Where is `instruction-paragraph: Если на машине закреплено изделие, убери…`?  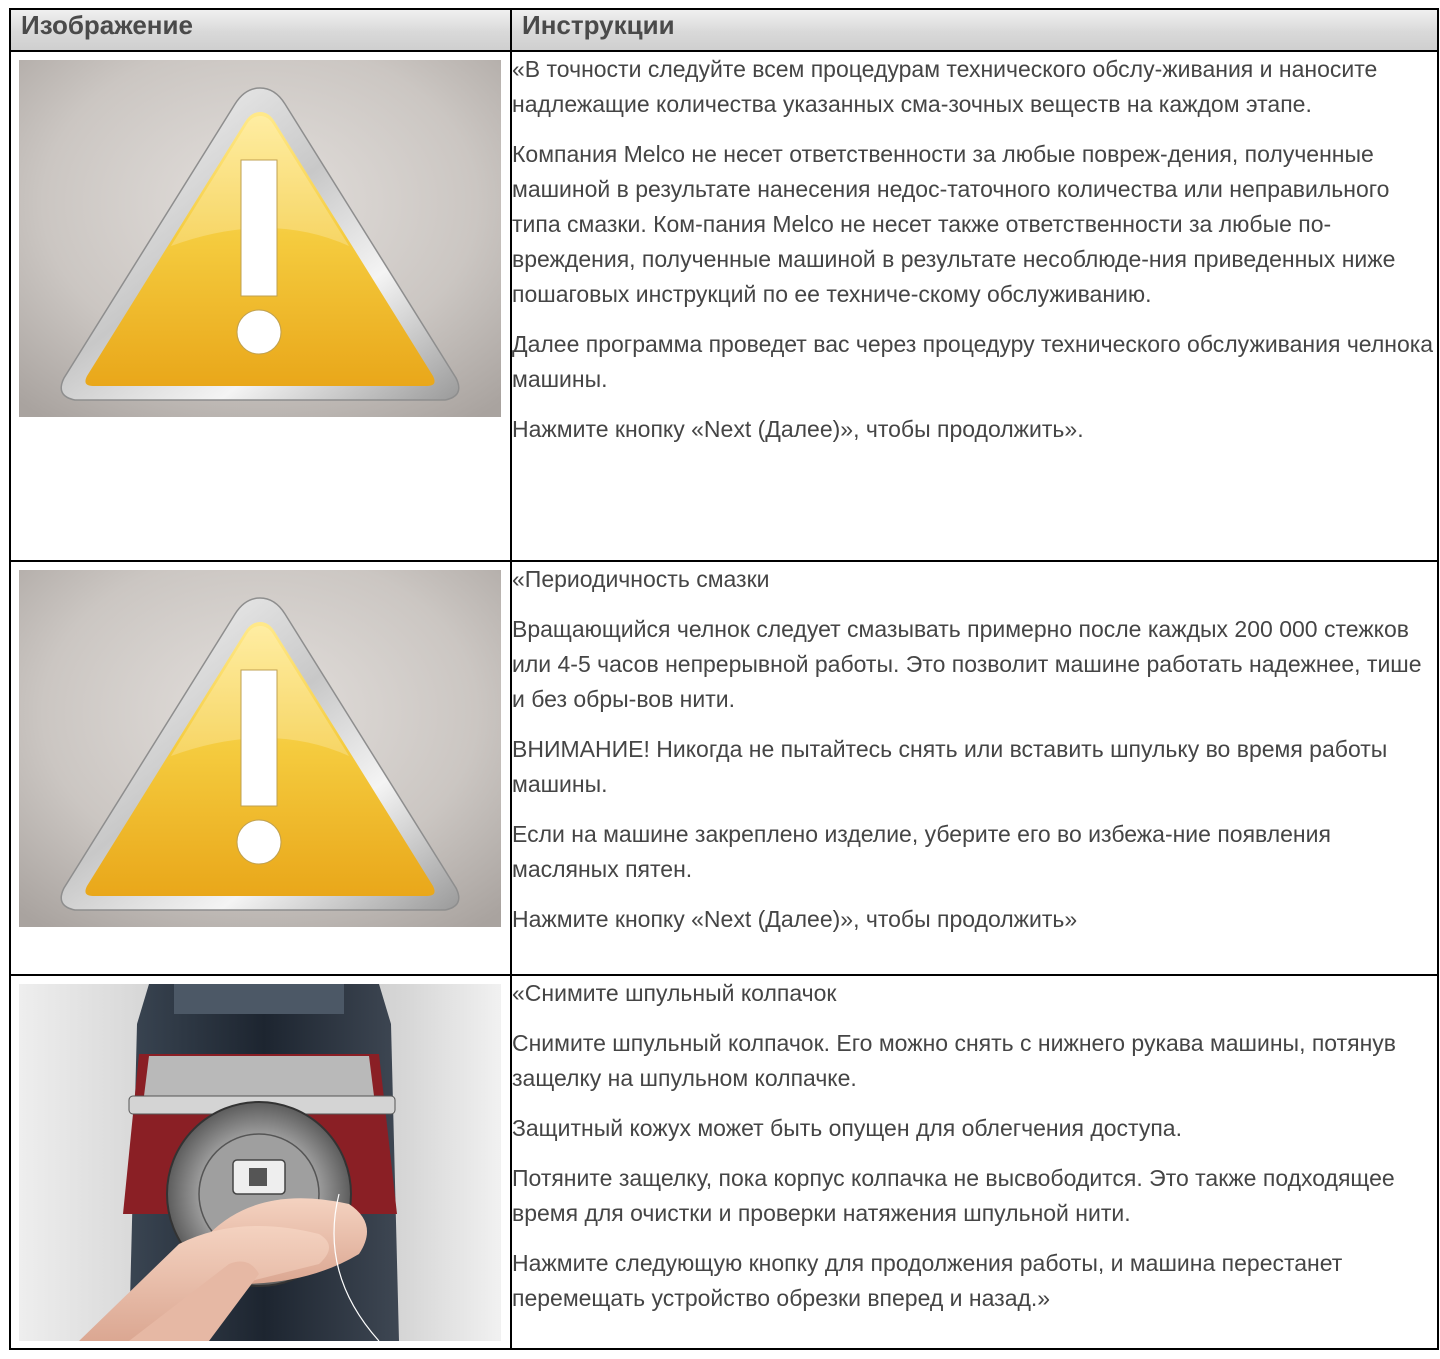
instruction-paragraph: Если на машине закреплено изделие, убери… is located at coordinates (921, 851).